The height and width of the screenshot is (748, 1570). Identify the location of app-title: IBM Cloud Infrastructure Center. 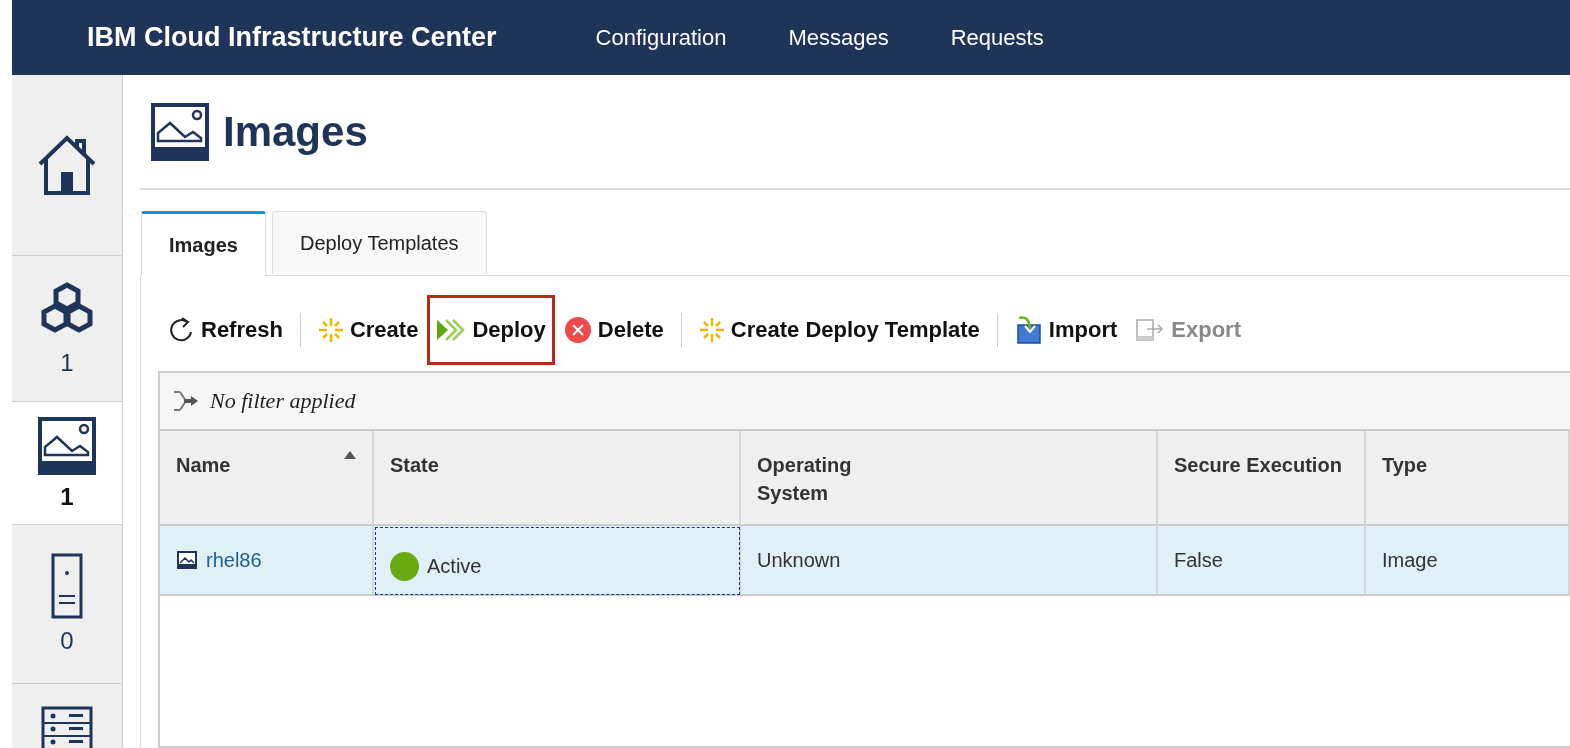
(292, 37).